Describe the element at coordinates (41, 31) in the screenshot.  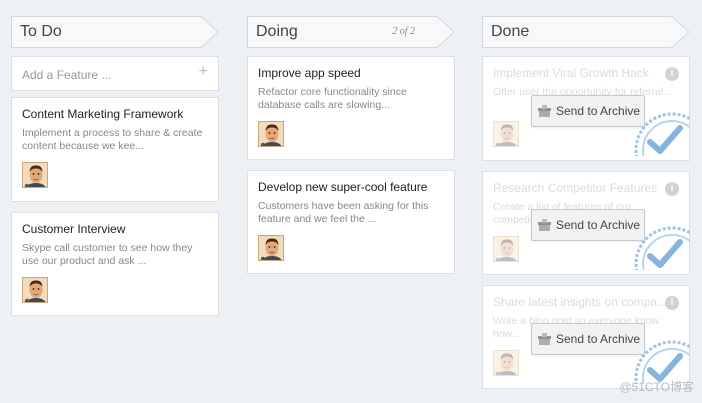
I see `column-title: To Do` at that location.